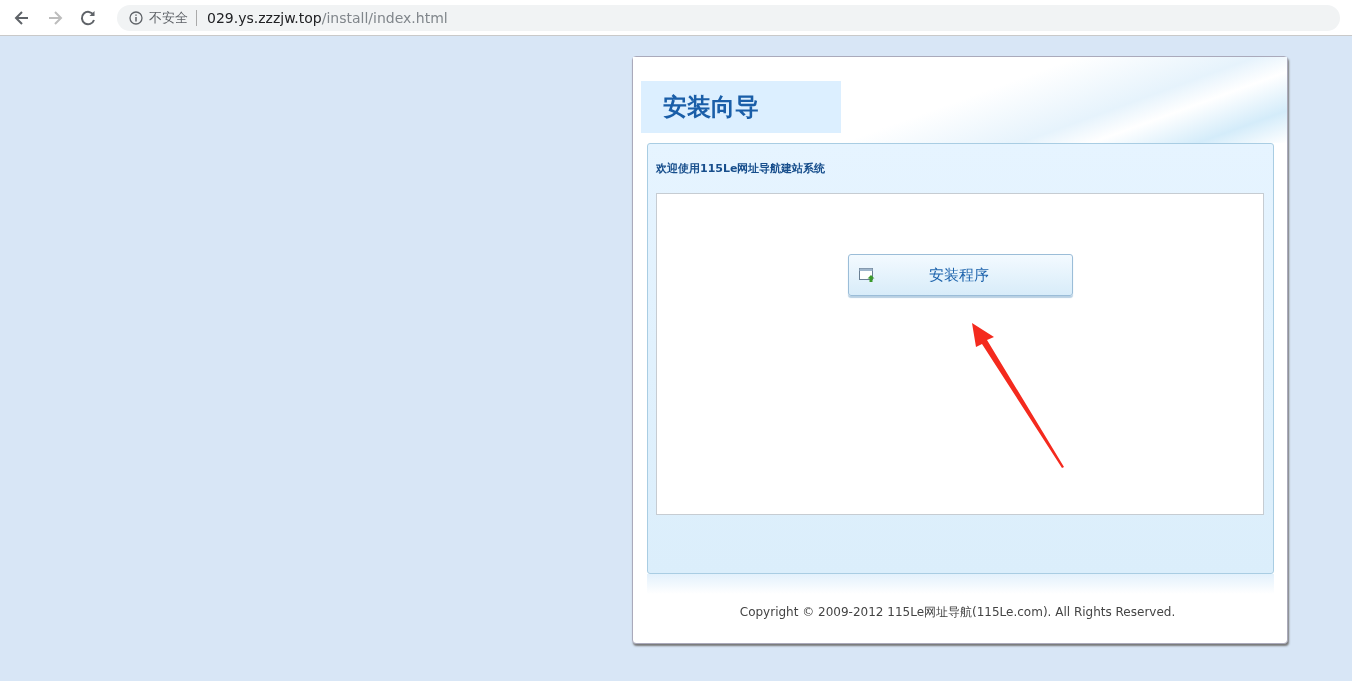 The image size is (1352, 681). What do you see at coordinates (957, 612) in the screenshot?
I see `copyright-text: Copyright © 2009-2012 115Le网址导航(115Le.com). All Rights Reserved.` at bounding box center [957, 612].